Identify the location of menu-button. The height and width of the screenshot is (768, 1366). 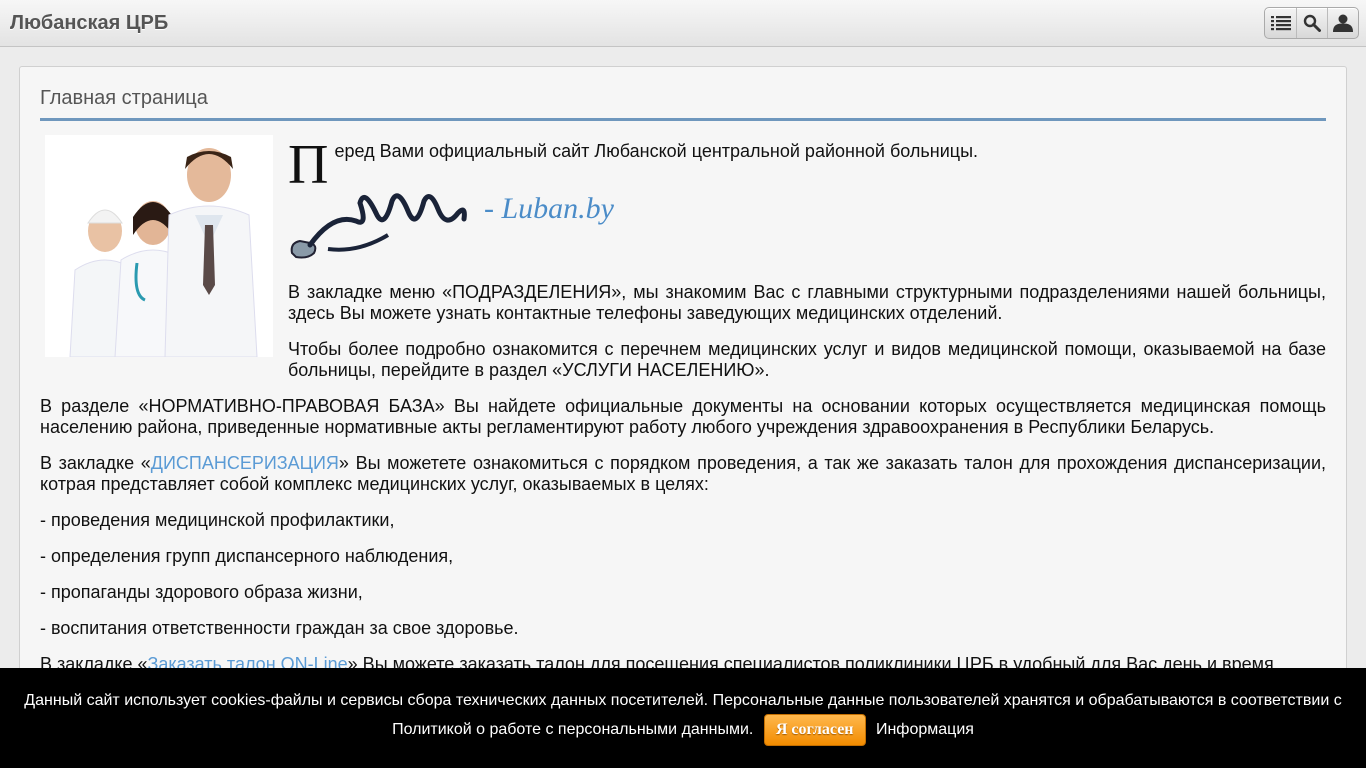
(1280, 23).